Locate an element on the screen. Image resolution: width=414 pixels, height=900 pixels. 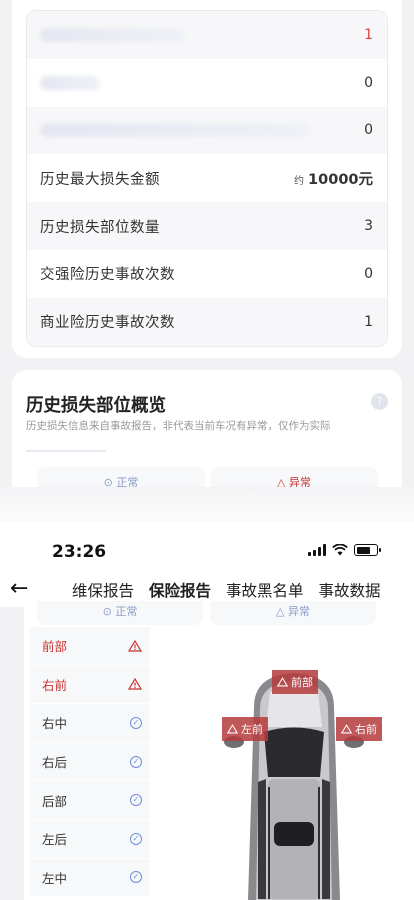
stat-value: 约 10000元 is located at coordinates (333, 178).